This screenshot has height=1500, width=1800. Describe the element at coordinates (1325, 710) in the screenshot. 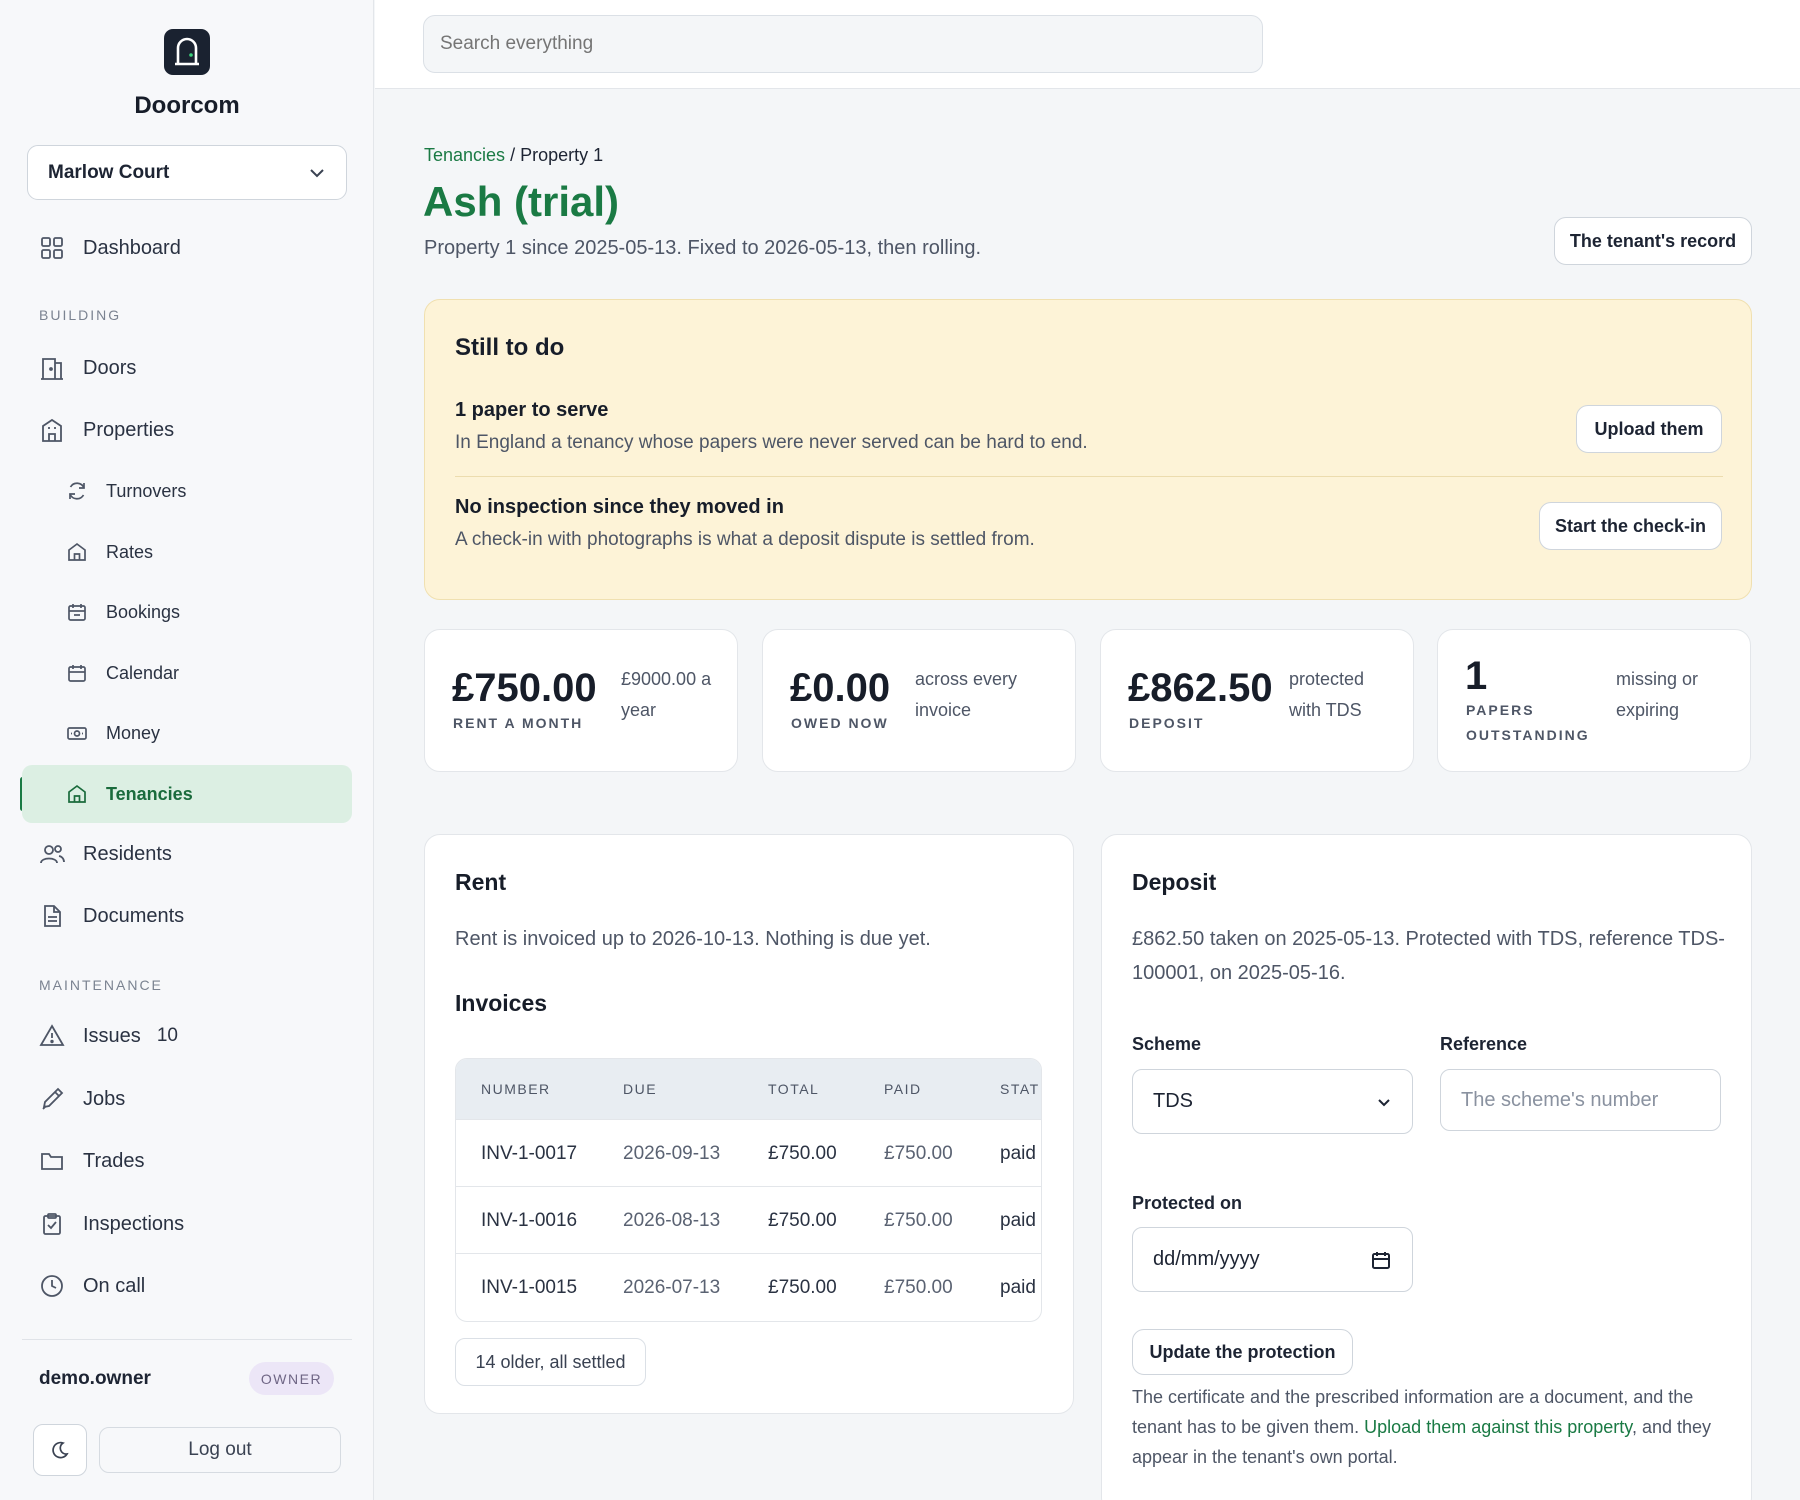

I see `stat-side-line: with TDS` at that location.